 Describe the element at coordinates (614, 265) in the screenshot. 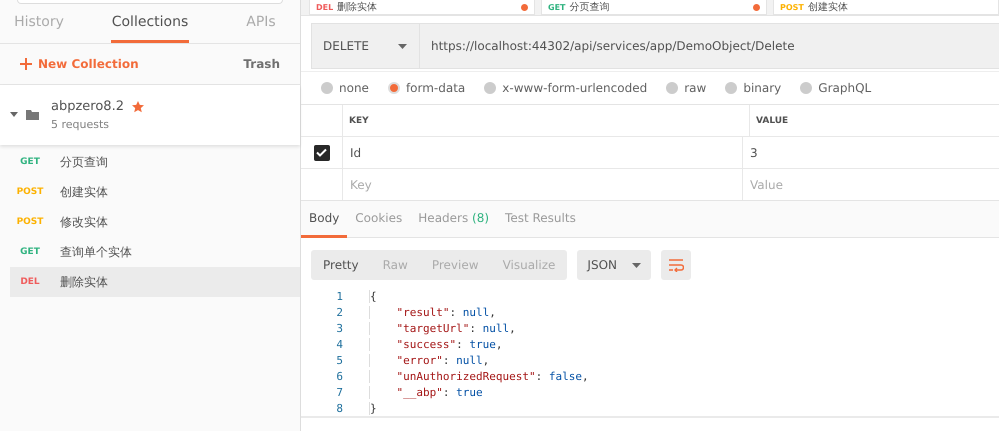

I see `format-dropdown: JSON` at that location.